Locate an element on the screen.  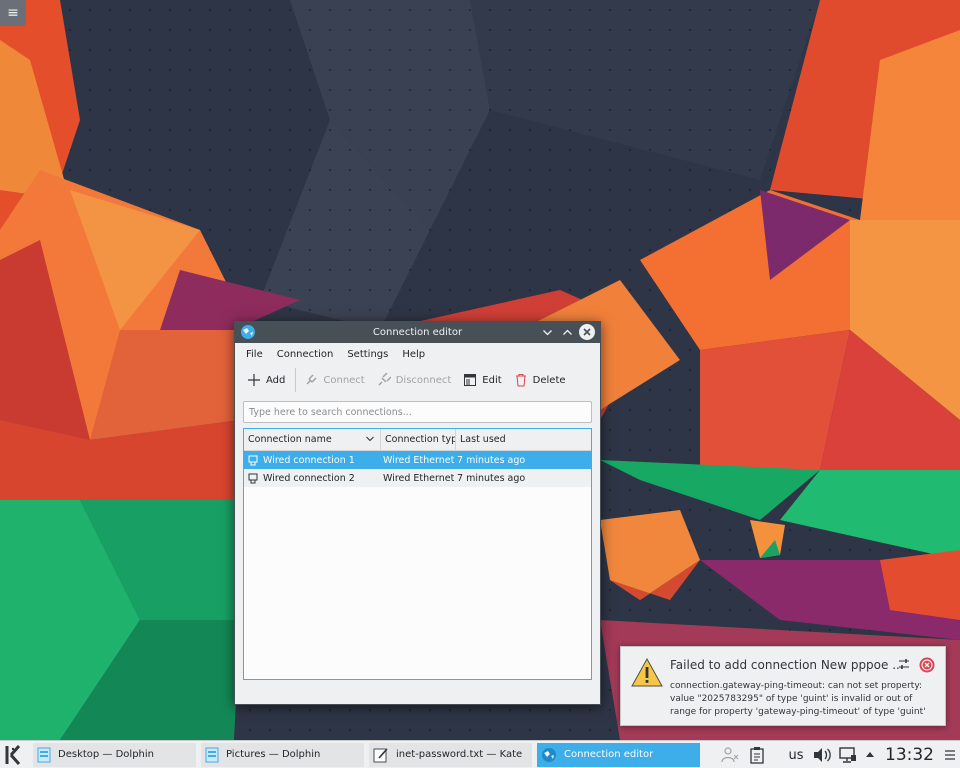
trash-icon is located at coordinates (520, 380).